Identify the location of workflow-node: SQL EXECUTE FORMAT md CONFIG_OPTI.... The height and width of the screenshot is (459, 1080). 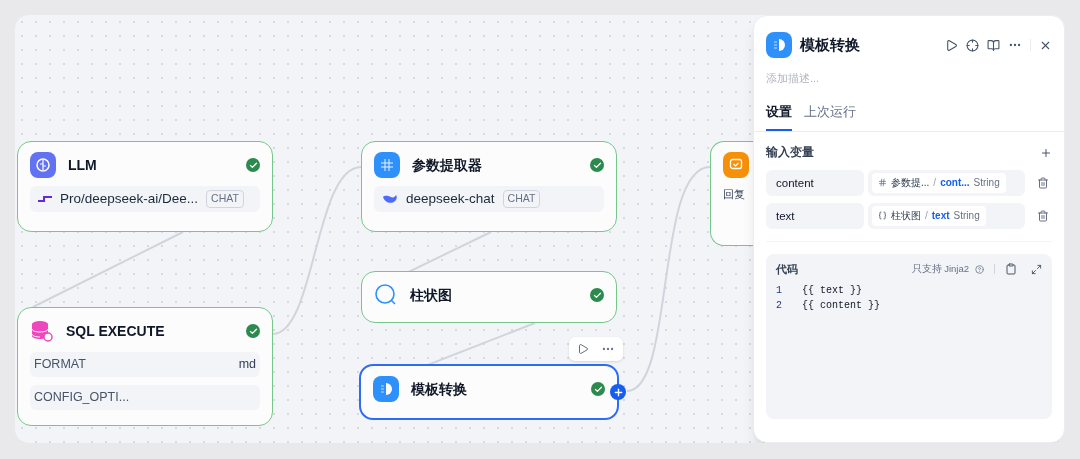
(145, 366).